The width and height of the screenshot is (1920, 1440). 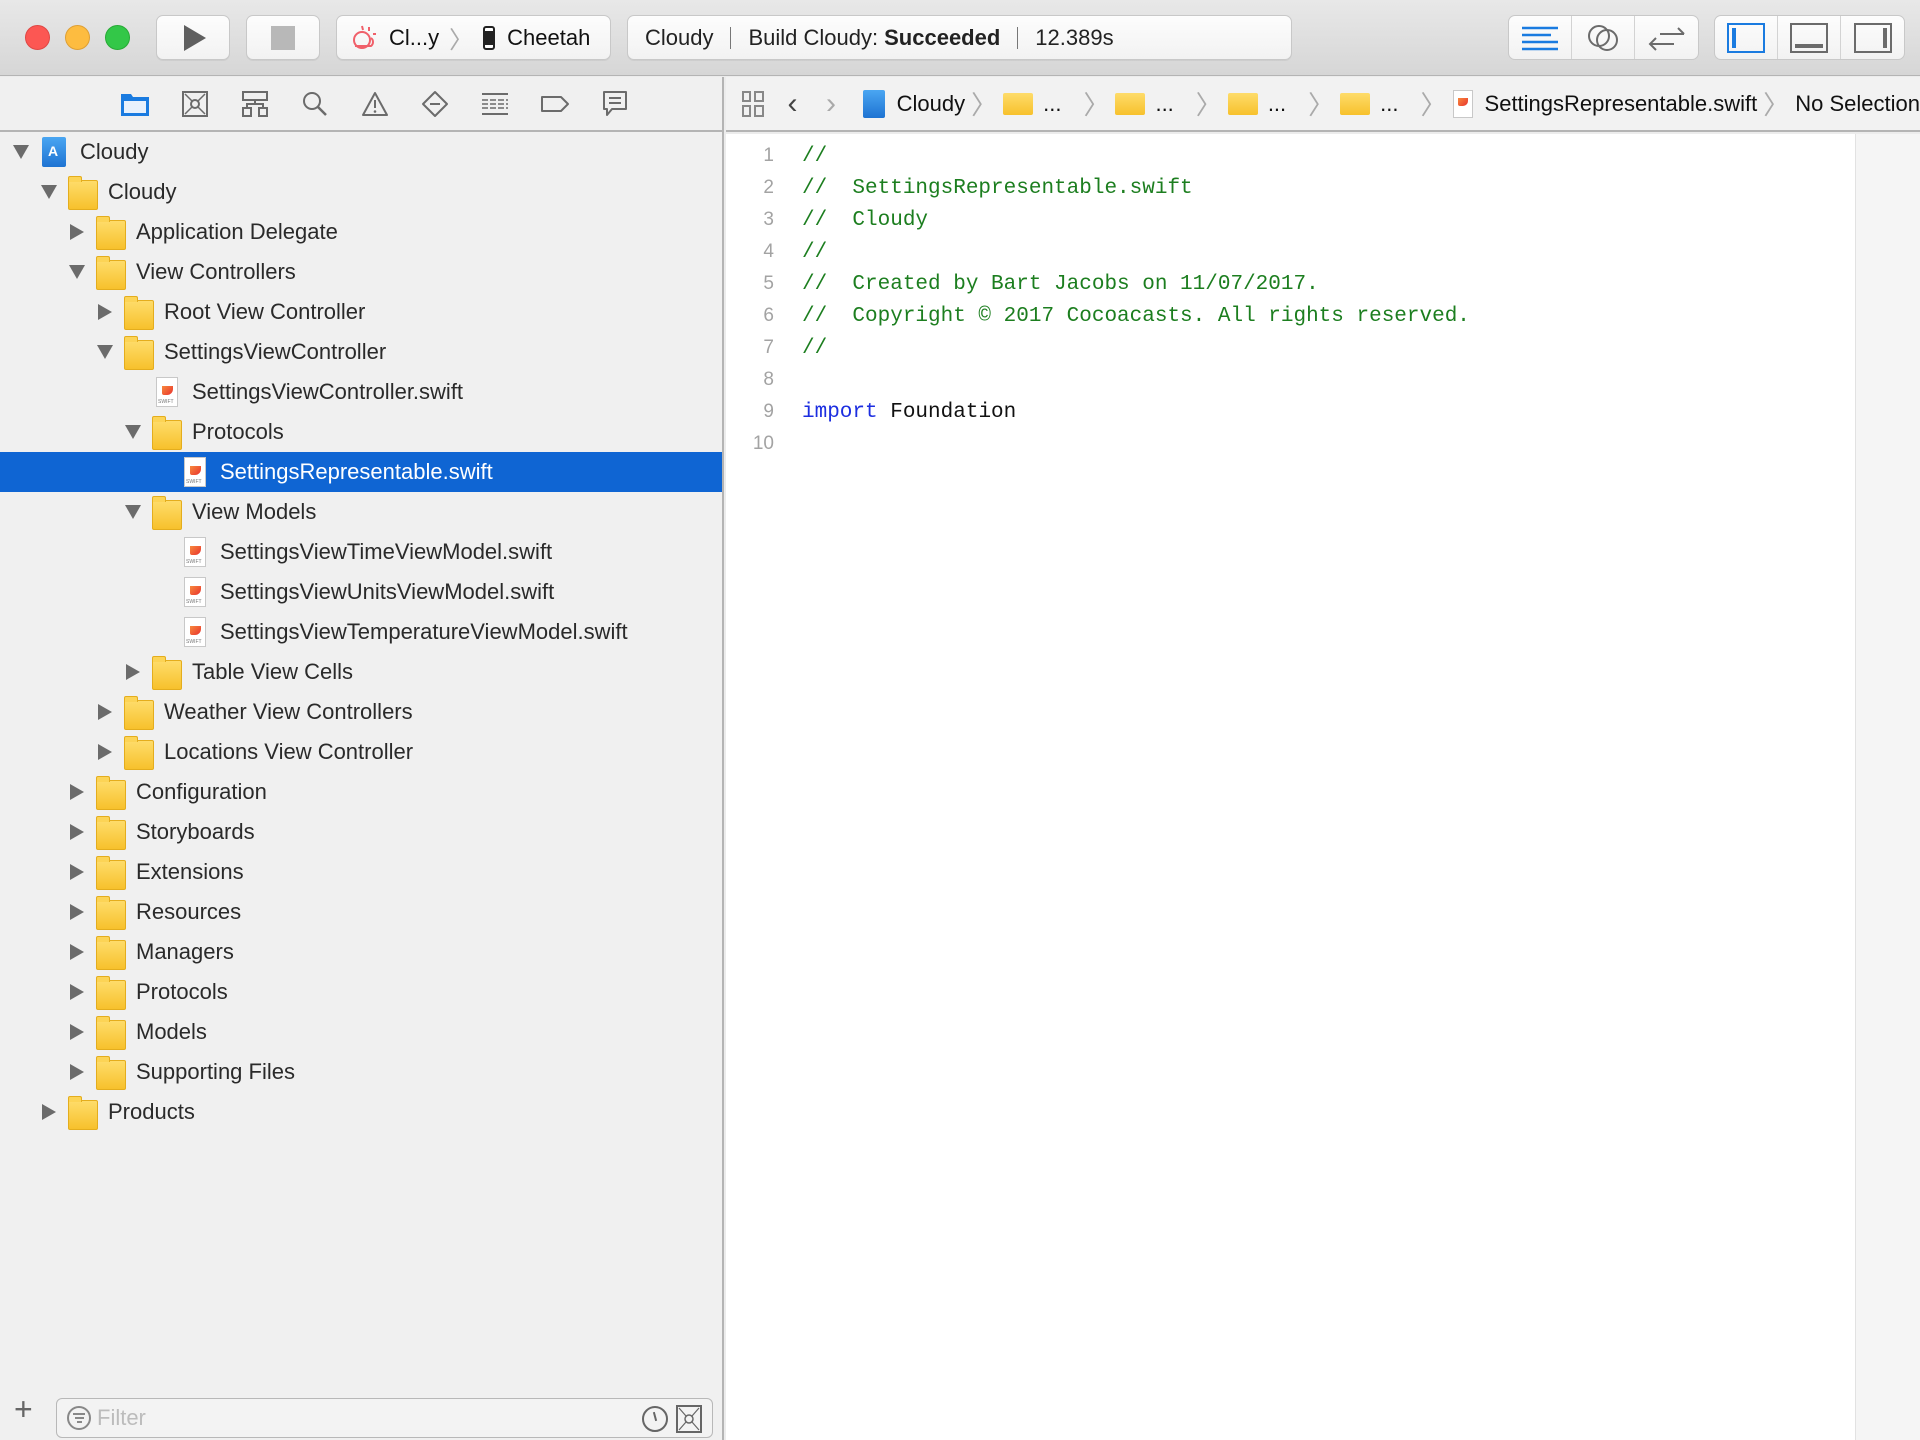 I want to click on tab-find-navigator, so click(x=315, y=104).